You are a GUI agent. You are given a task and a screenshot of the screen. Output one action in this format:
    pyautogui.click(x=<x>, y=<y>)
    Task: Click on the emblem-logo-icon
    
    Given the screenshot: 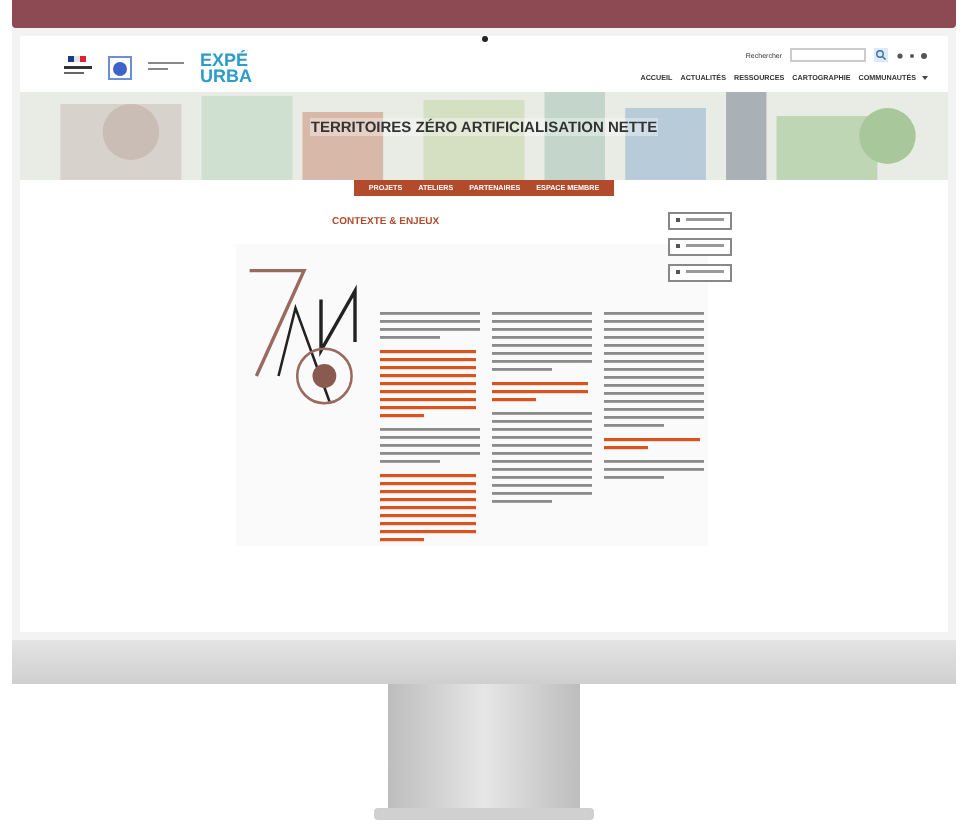 What is the action you would take?
    pyautogui.click(x=120, y=67)
    